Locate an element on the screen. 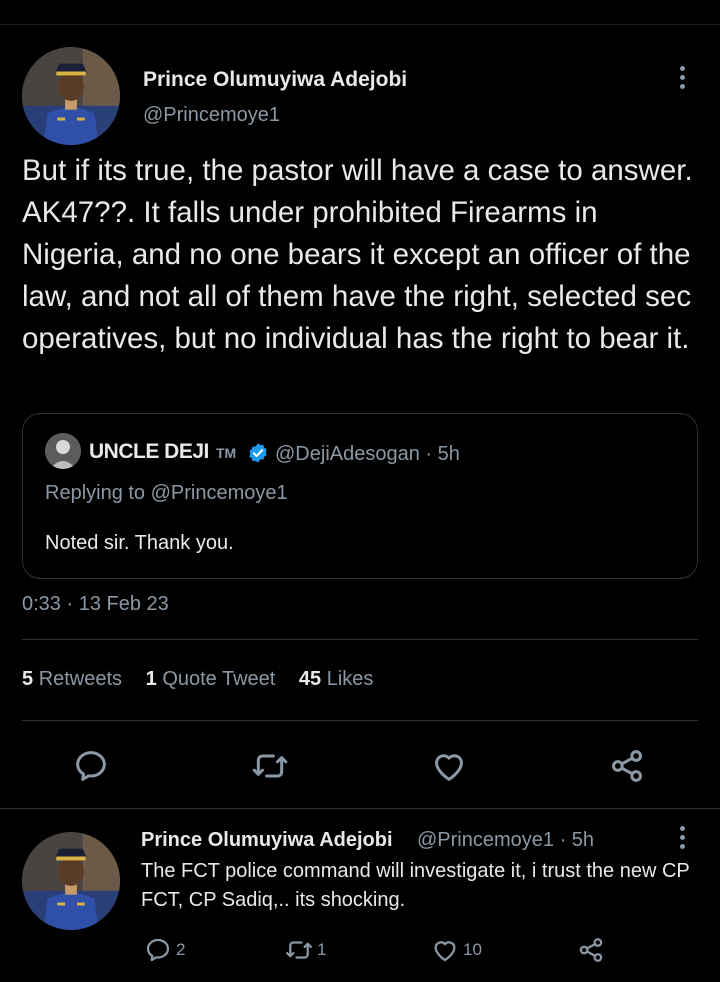  reply-retweet-button: 1 is located at coordinates (305, 950).